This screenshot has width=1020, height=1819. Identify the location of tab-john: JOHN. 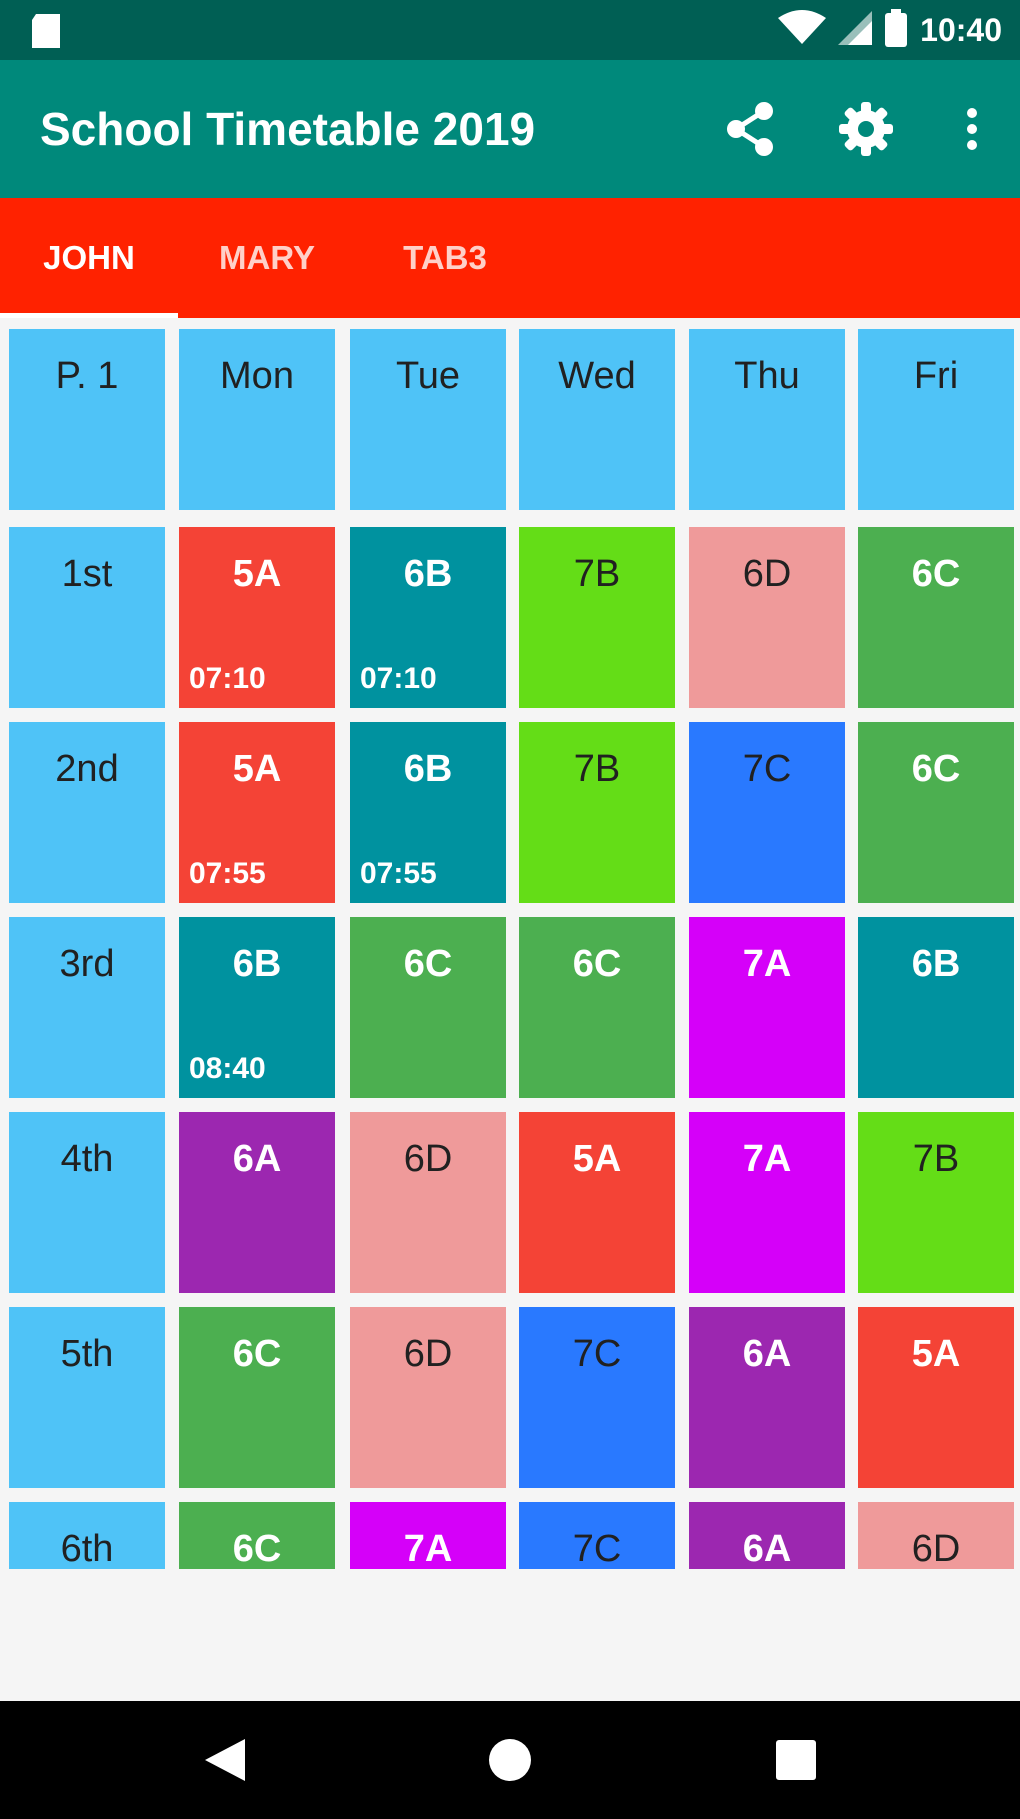
(89, 258).